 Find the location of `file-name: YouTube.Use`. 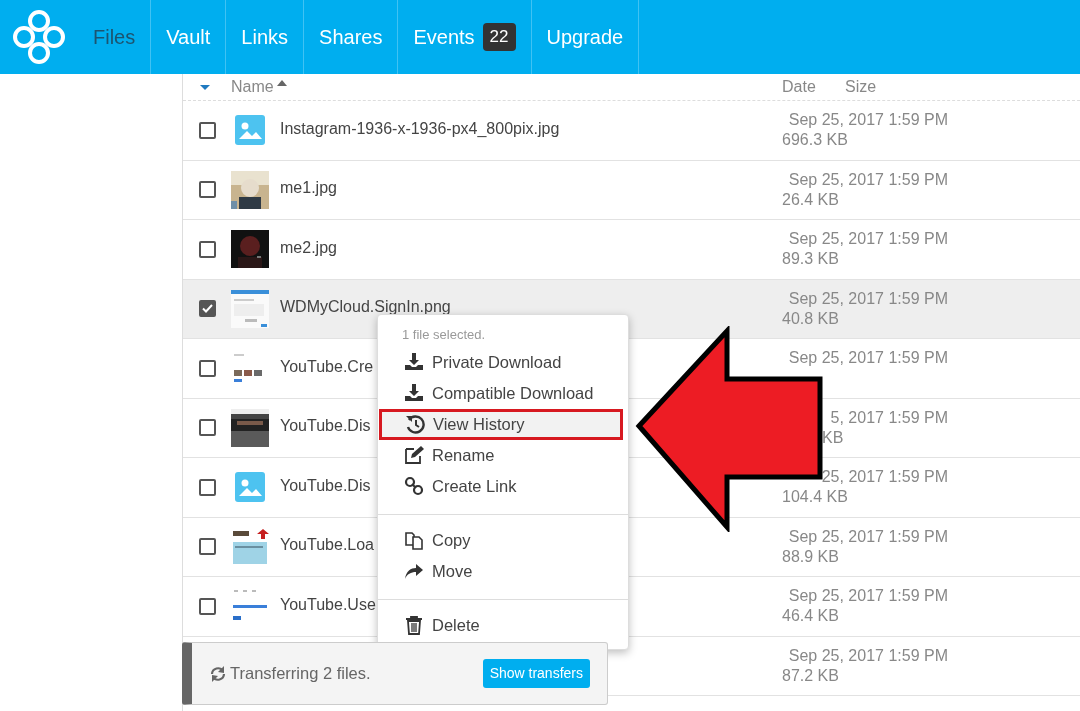

file-name: YouTube.Use is located at coordinates (328, 604).